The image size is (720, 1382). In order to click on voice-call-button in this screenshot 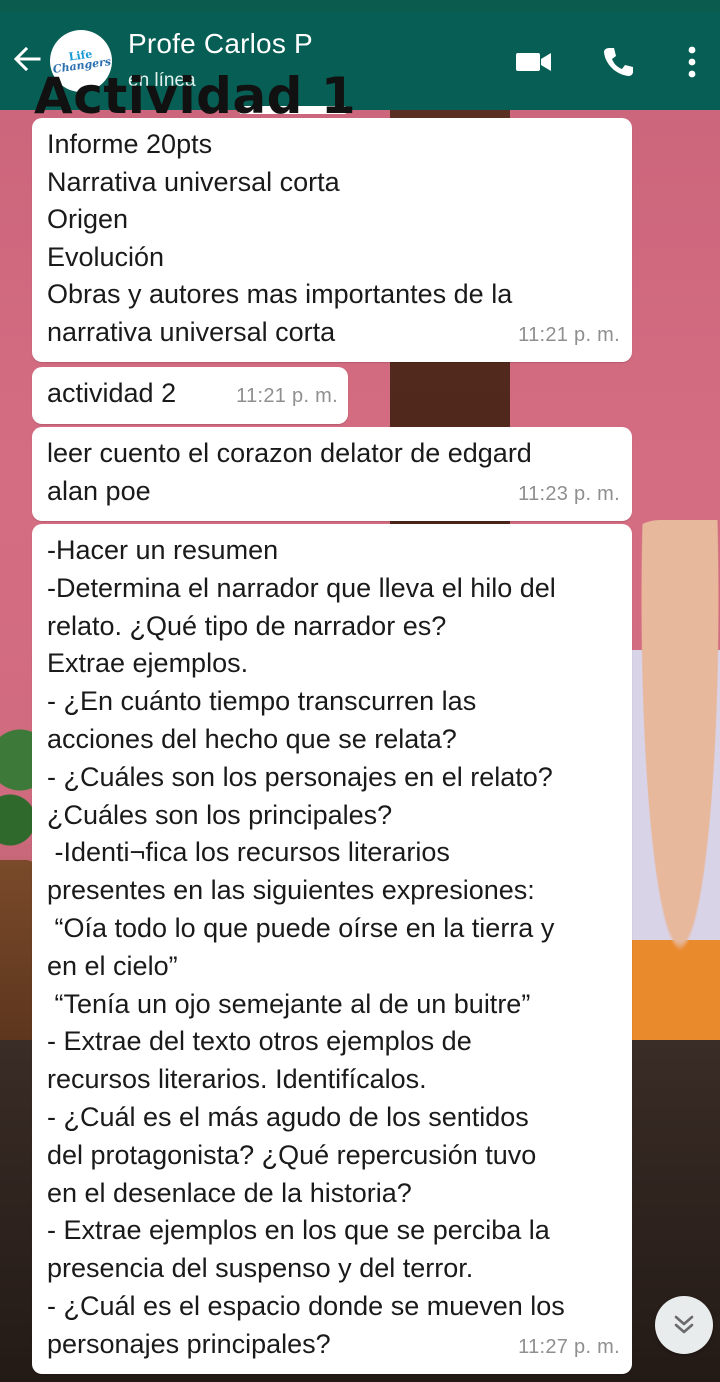, I will do `click(618, 62)`.